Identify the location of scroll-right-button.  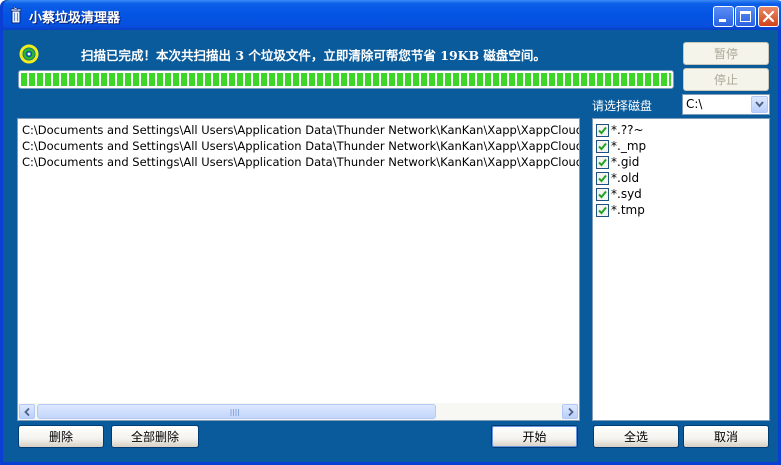
(570, 411).